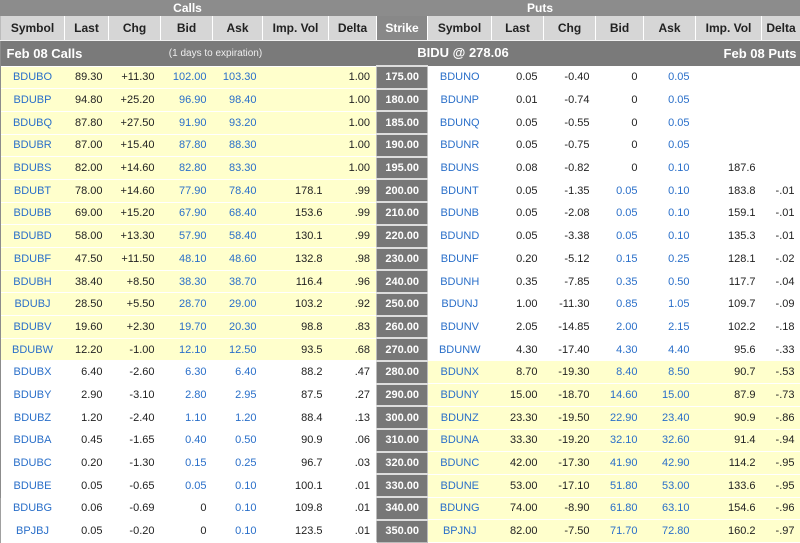  I want to click on put-symbol-link: BDUNH, so click(460, 281).